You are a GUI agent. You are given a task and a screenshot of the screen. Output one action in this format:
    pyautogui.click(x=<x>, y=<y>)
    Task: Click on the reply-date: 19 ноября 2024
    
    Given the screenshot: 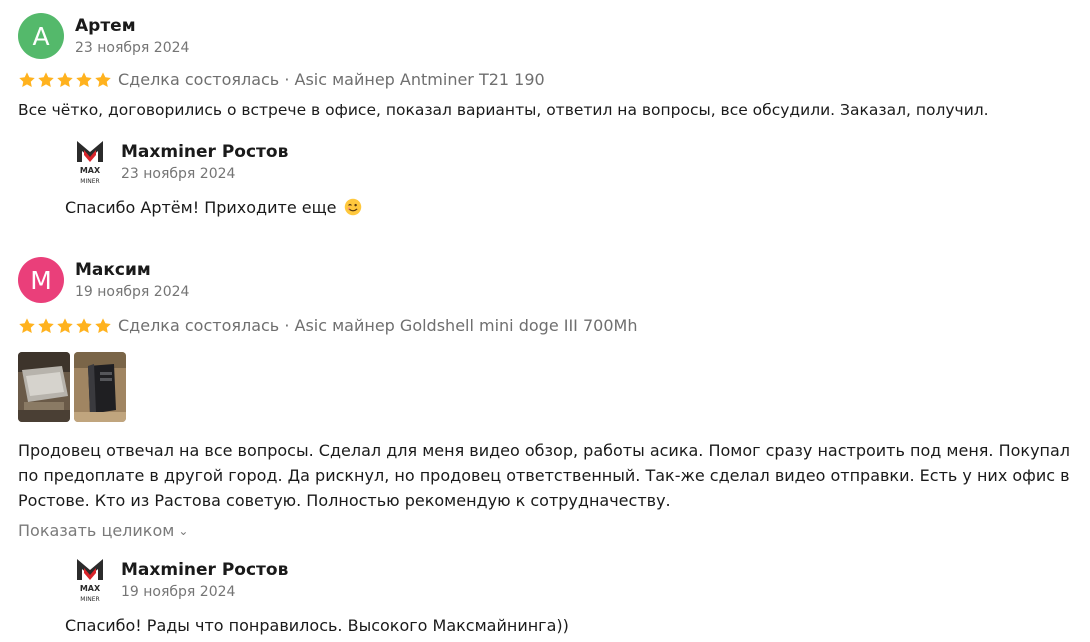 What is the action you would take?
    pyautogui.click(x=178, y=592)
    